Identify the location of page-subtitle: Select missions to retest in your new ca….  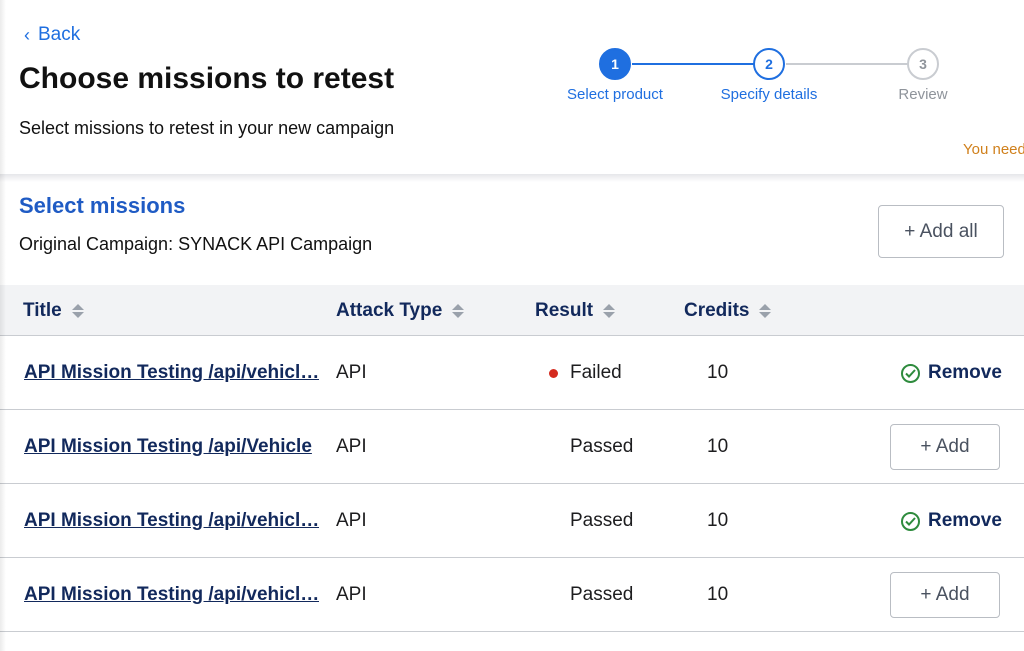
(207, 128).